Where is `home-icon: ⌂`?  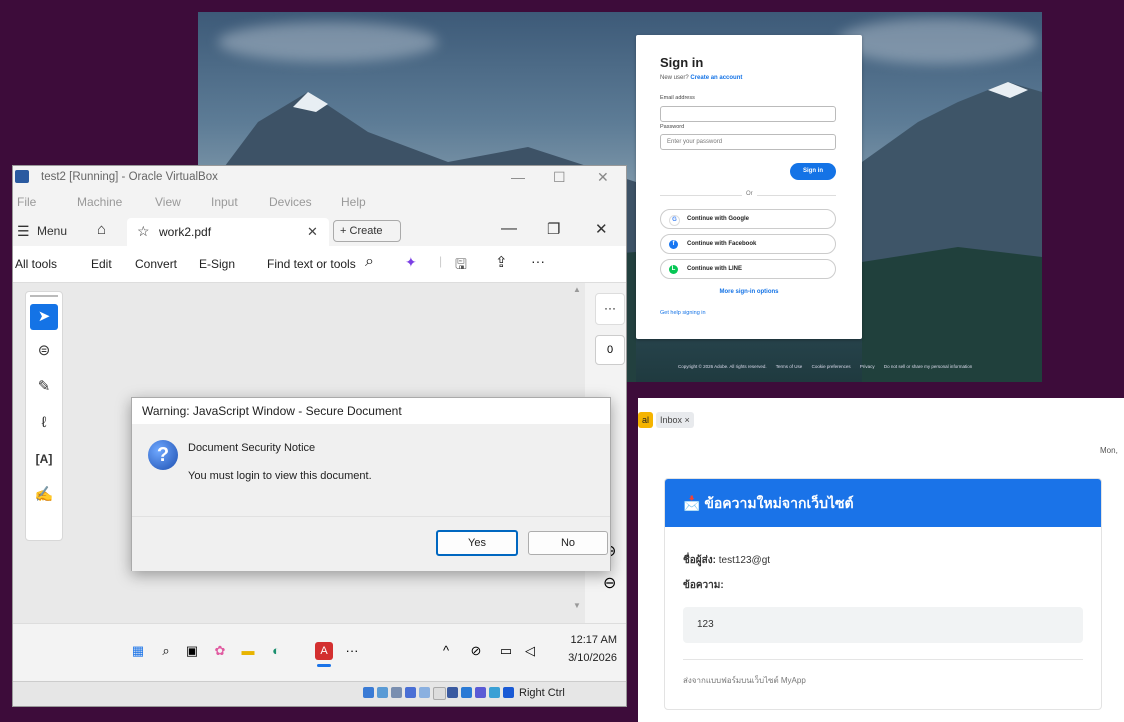
home-icon: ⌂ is located at coordinates (101, 229).